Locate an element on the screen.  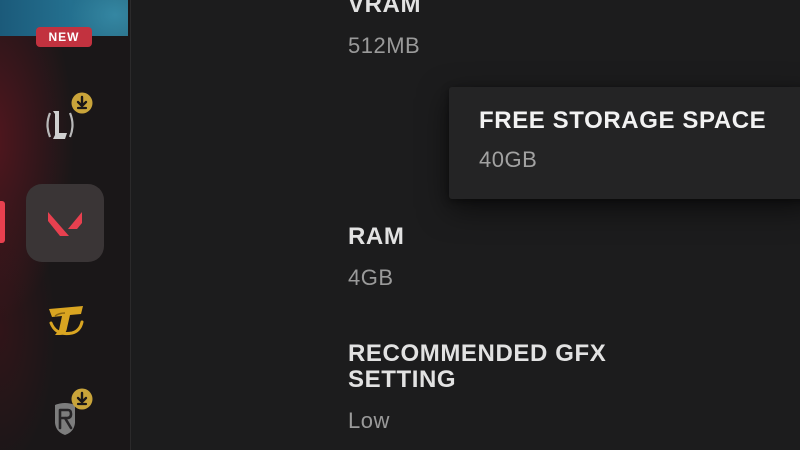
sidebar-item-valorant is located at coordinates (65, 223).